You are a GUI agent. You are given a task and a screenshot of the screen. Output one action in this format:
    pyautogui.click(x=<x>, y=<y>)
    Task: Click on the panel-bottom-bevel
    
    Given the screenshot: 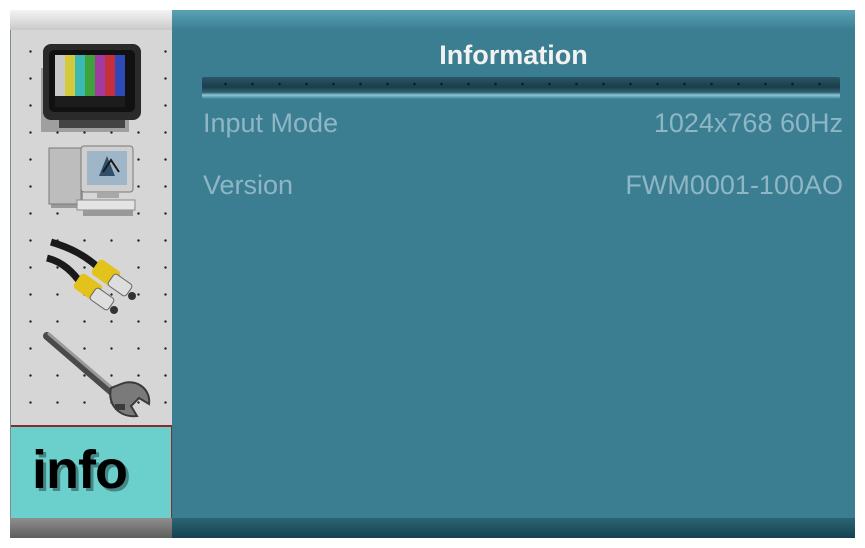 What is the action you would take?
    pyautogui.click(x=513, y=528)
    